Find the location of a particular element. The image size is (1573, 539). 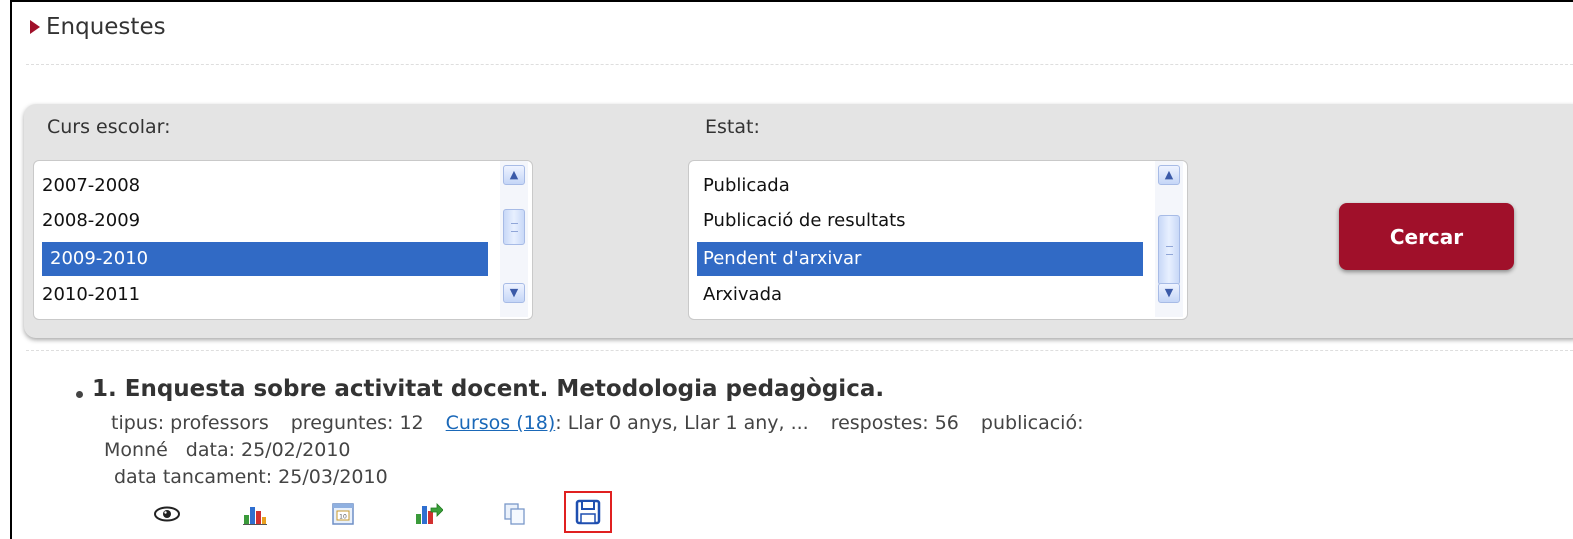

section-header: Enquestes is located at coordinates (98, 27).